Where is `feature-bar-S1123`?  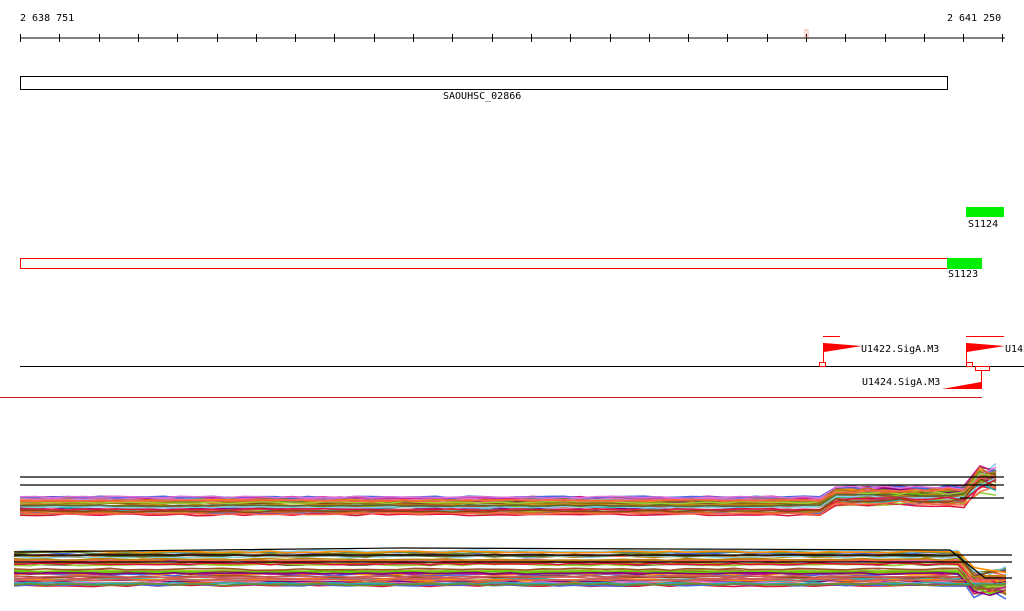
feature-bar-S1123 is located at coordinates (964, 263).